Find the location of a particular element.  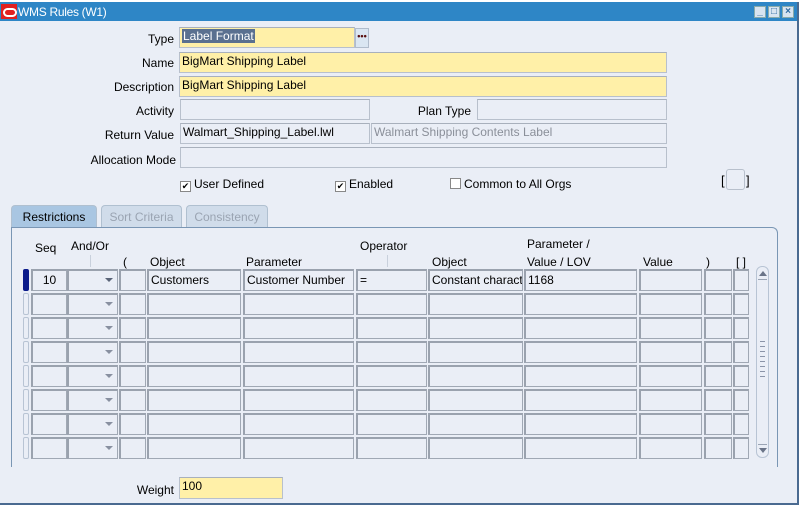

allocation-mode-field is located at coordinates (423, 157).